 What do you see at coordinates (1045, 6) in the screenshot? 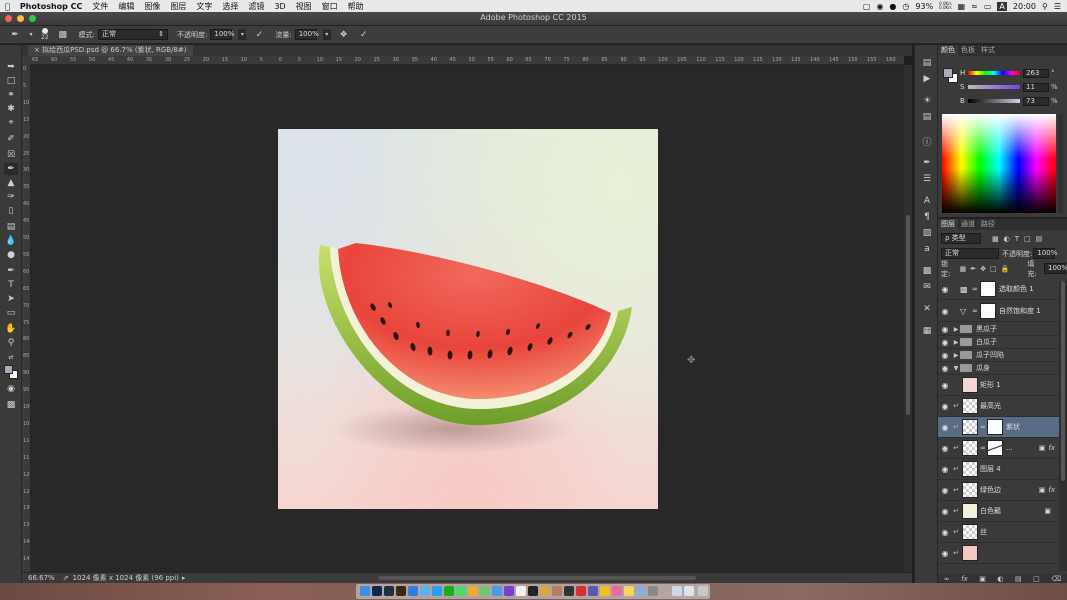
I see `search-icon: ⚲` at bounding box center [1045, 6].